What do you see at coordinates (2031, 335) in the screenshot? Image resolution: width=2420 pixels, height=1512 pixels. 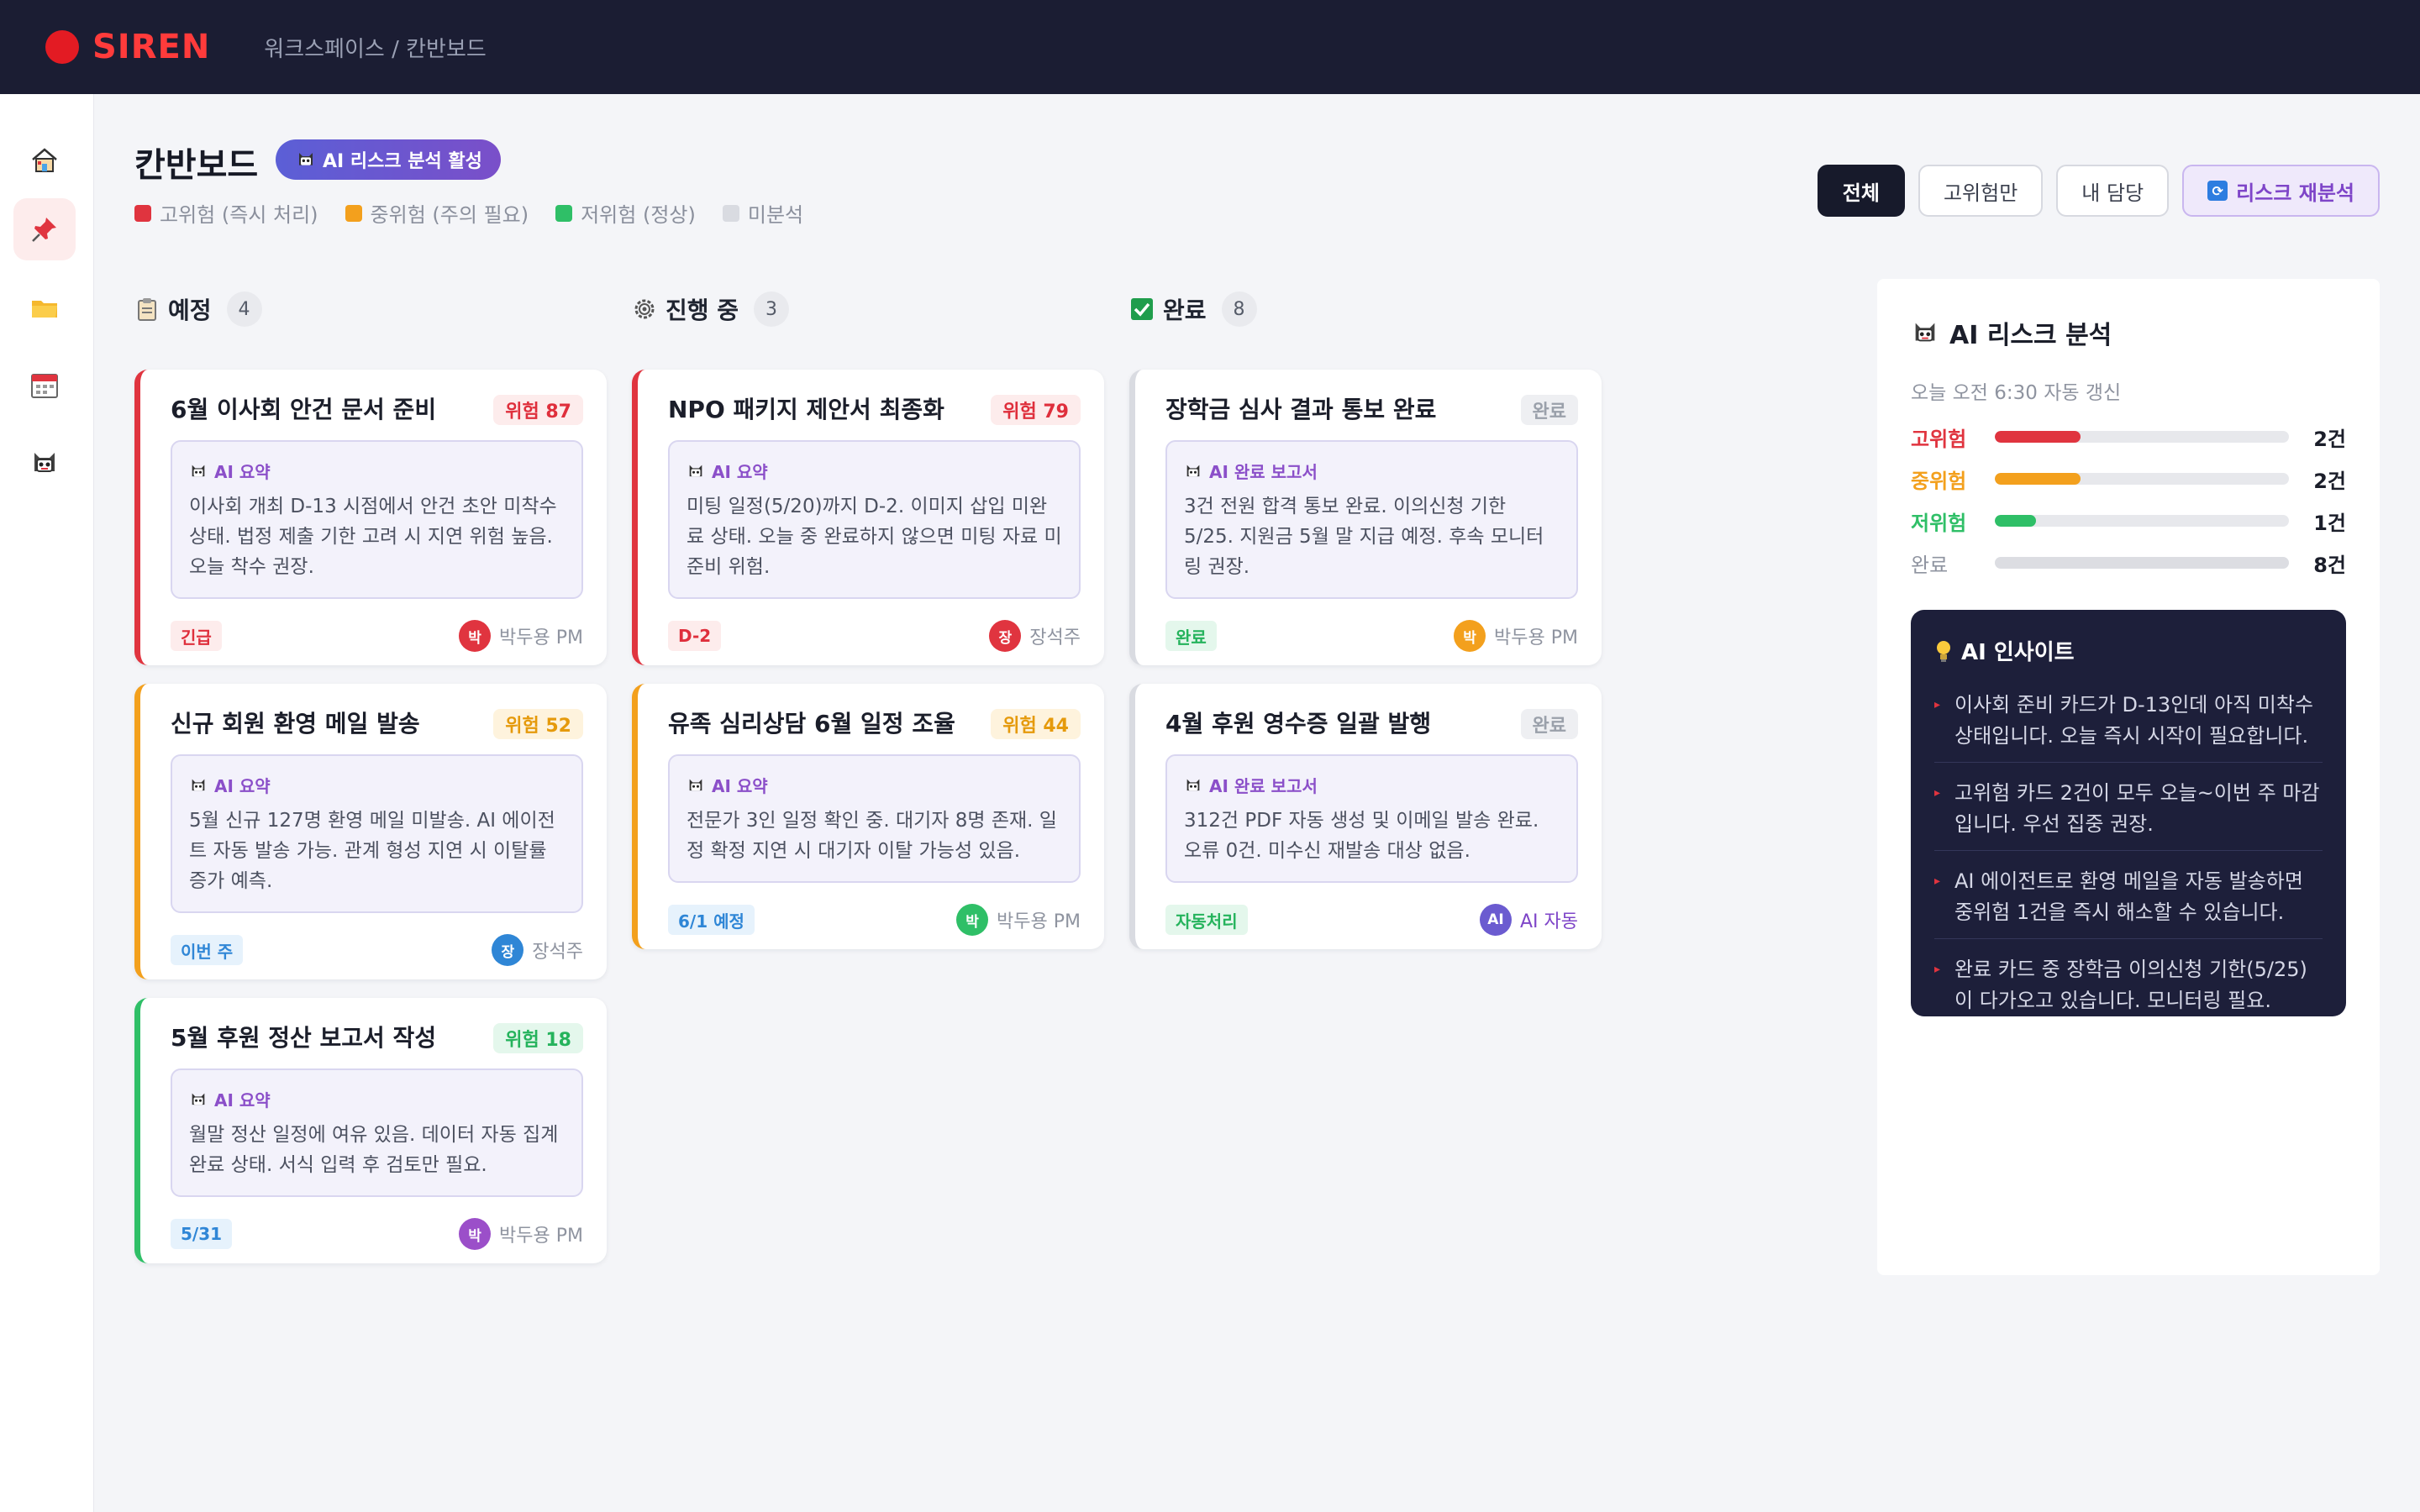 I see `panel-title-text: AI 리스크 분석` at bounding box center [2031, 335].